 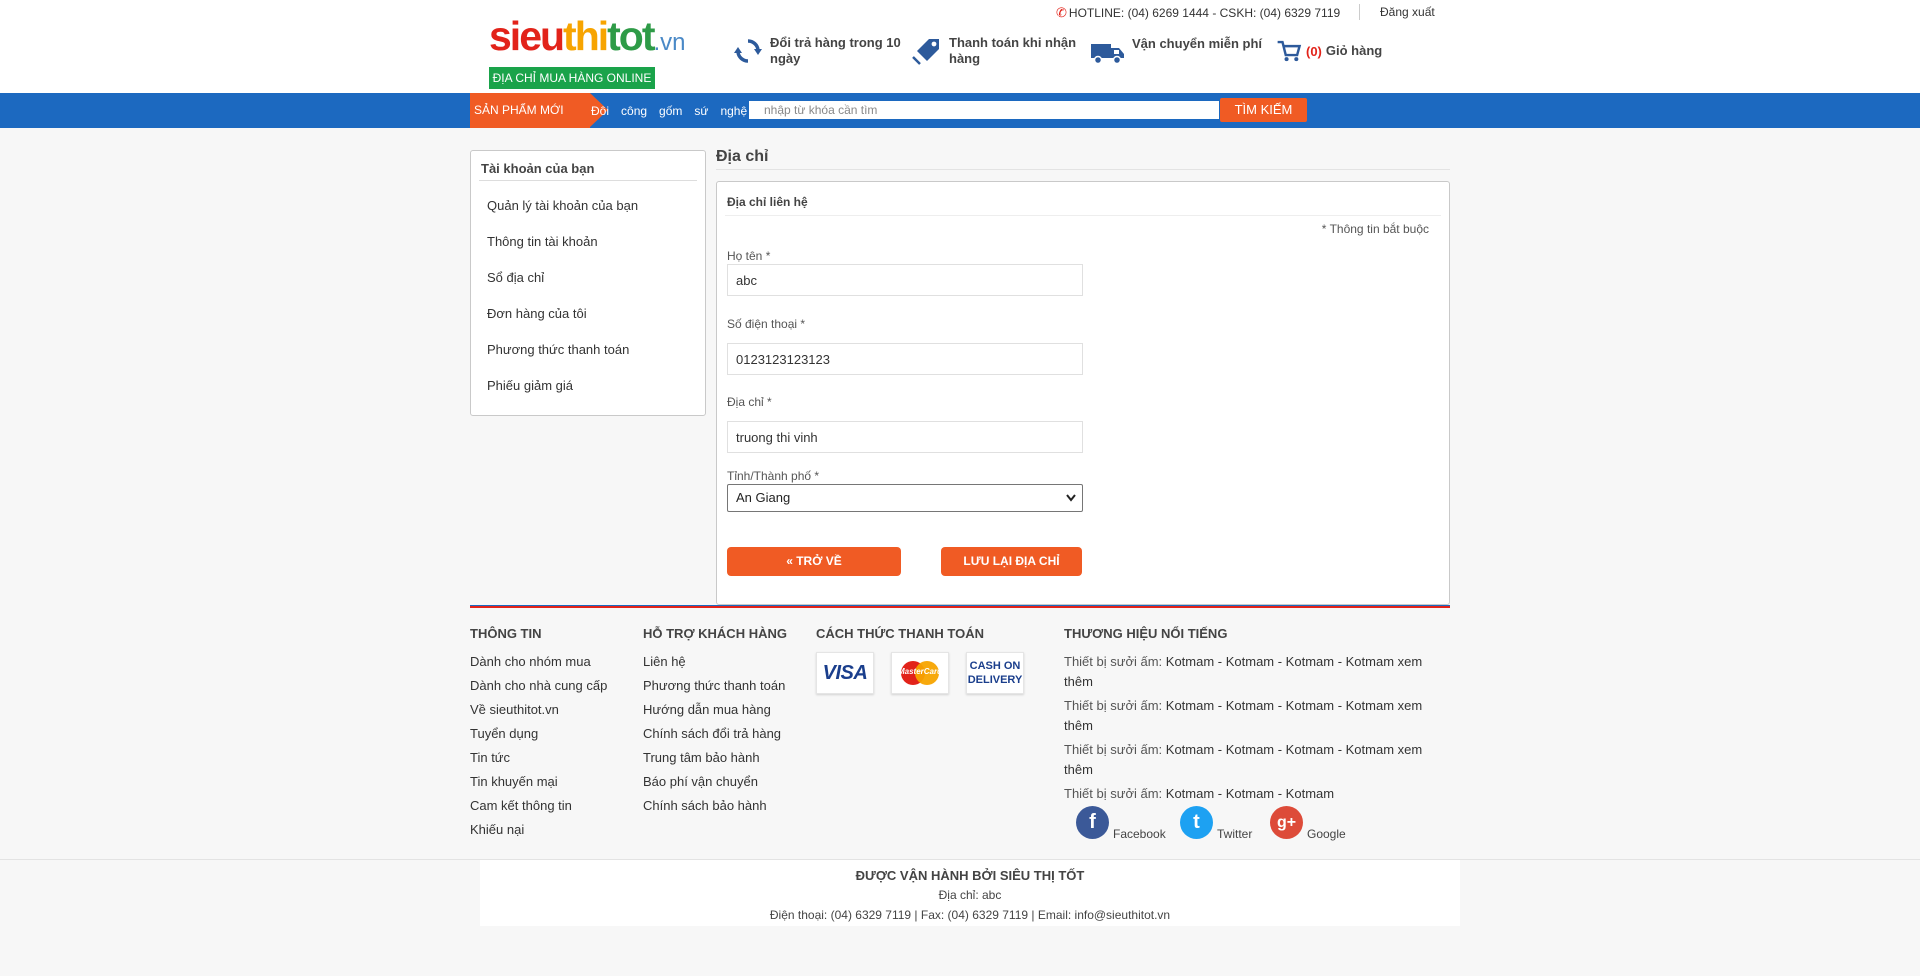 What do you see at coordinates (515, 277) in the screenshot?
I see `sidebar-item-address-book: Sổ địa chỉ` at bounding box center [515, 277].